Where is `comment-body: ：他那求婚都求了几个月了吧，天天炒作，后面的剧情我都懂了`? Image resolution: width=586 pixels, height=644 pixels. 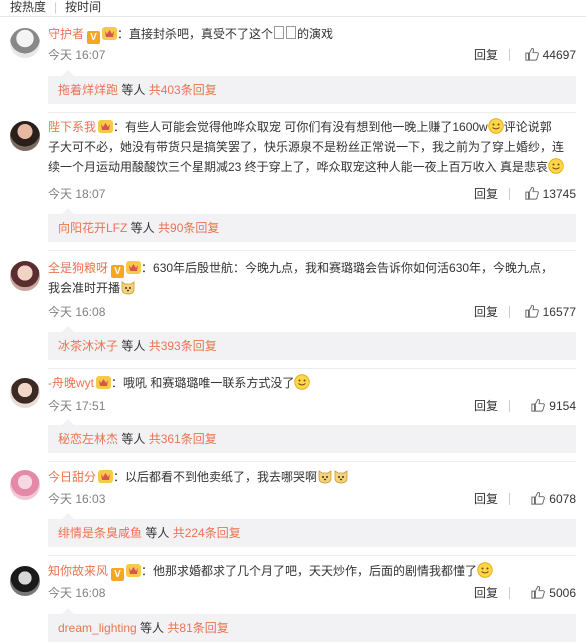
comment-body: ：他那求婚都求了几个月了吧，天天炒作，后面的剧情我都懂了 is located at coordinates (309, 571).